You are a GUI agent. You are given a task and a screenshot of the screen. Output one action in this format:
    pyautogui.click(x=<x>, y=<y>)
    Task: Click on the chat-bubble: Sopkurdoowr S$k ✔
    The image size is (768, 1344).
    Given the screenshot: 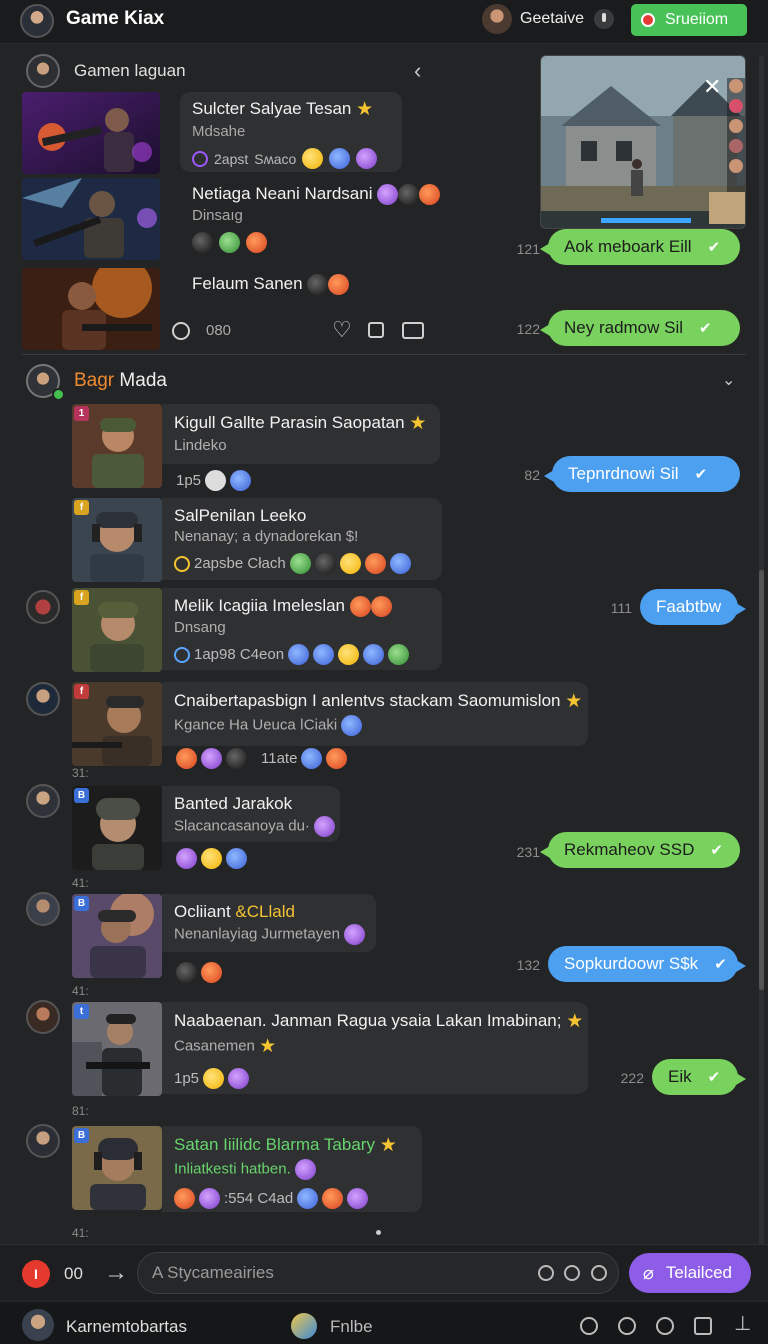 What is the action you would take?
    pyautogui.click(x=647, y=964)
    